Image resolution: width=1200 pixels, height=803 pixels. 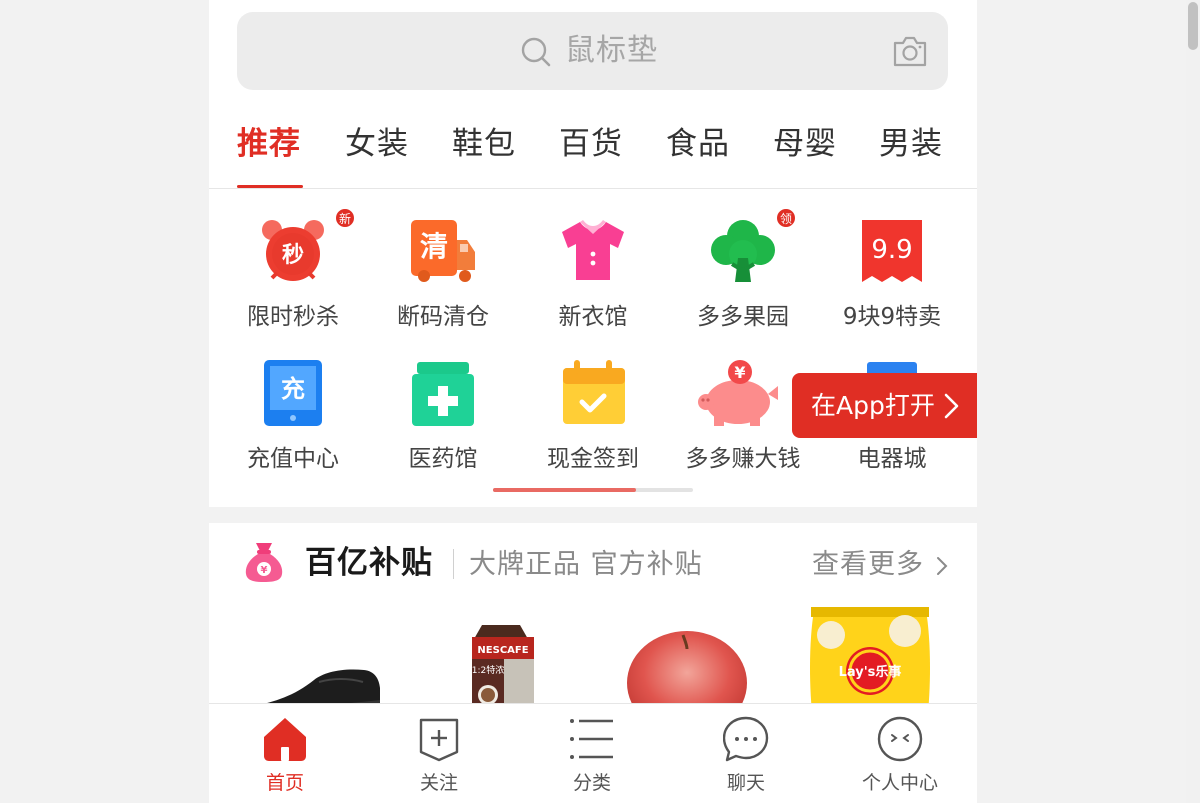 I want to click on nav-category: 分类, so click(x=592, y=753).